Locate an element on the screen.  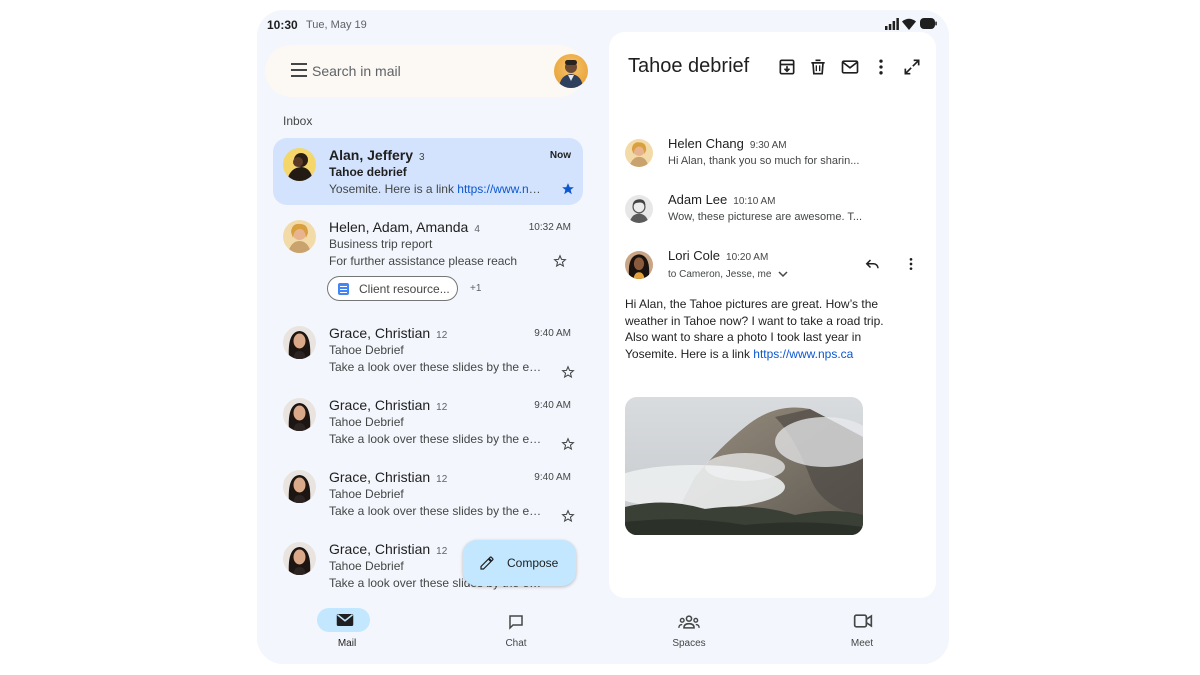
mark-unread-icon is located at coordinates (850, 67).